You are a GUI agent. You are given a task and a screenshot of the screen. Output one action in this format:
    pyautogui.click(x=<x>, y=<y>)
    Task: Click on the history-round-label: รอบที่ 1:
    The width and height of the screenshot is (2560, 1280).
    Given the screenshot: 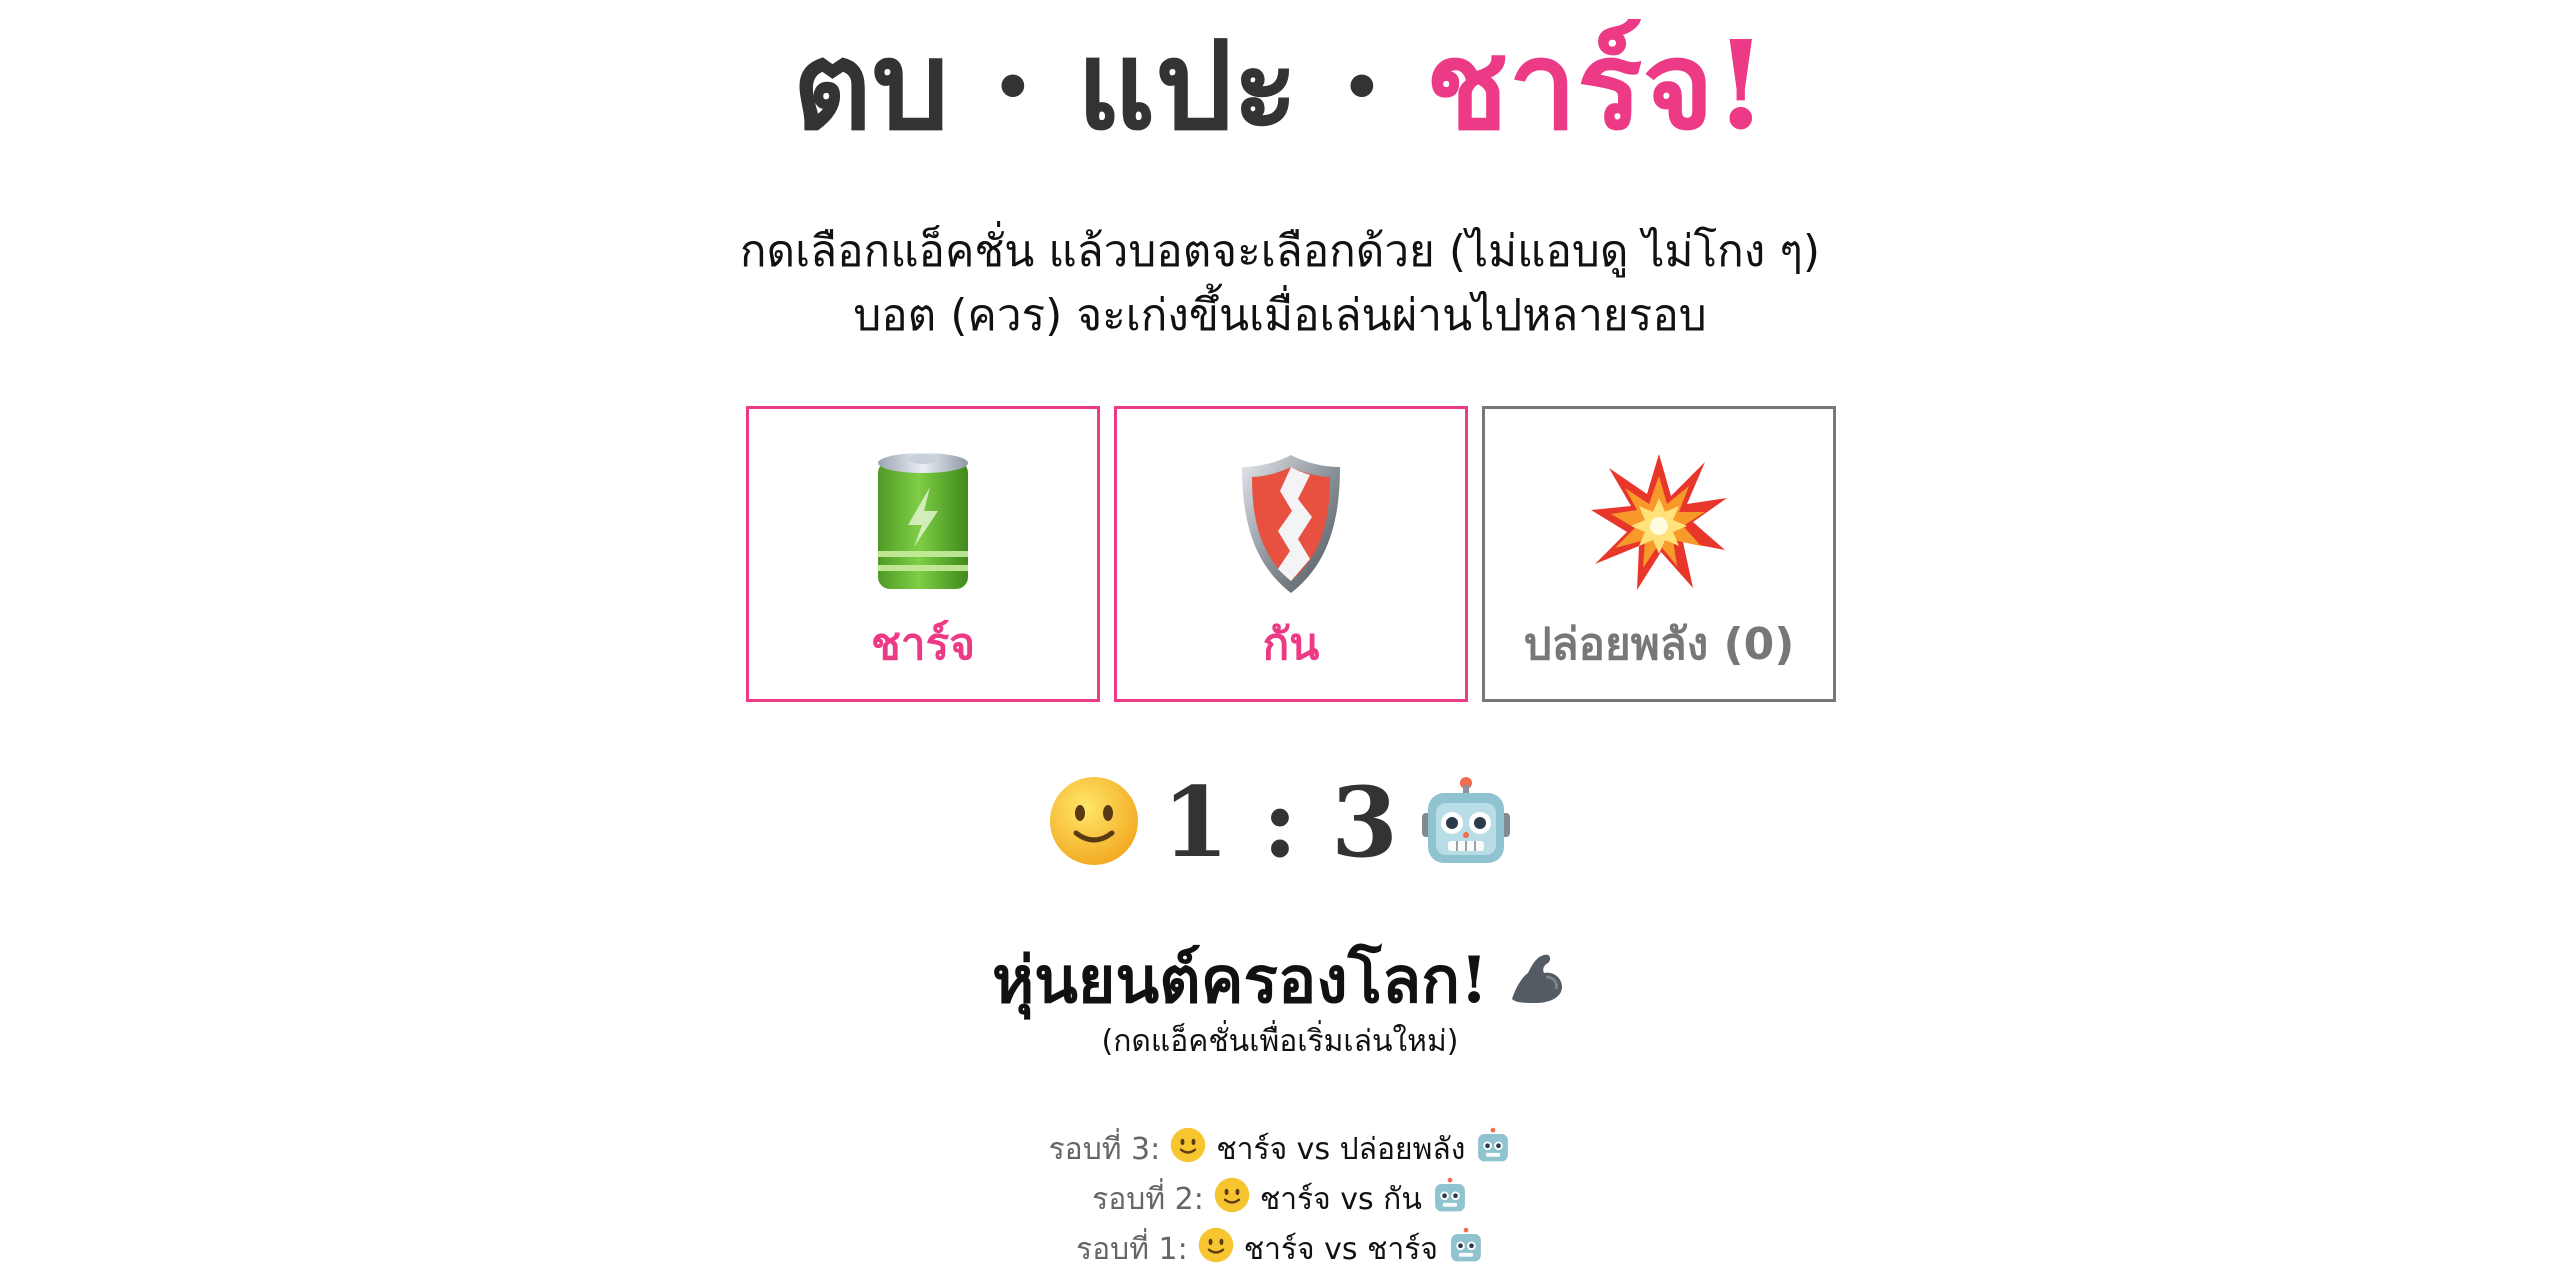 What is the action you would take?
    pyautogui.click(x=1132, y=1249)
    